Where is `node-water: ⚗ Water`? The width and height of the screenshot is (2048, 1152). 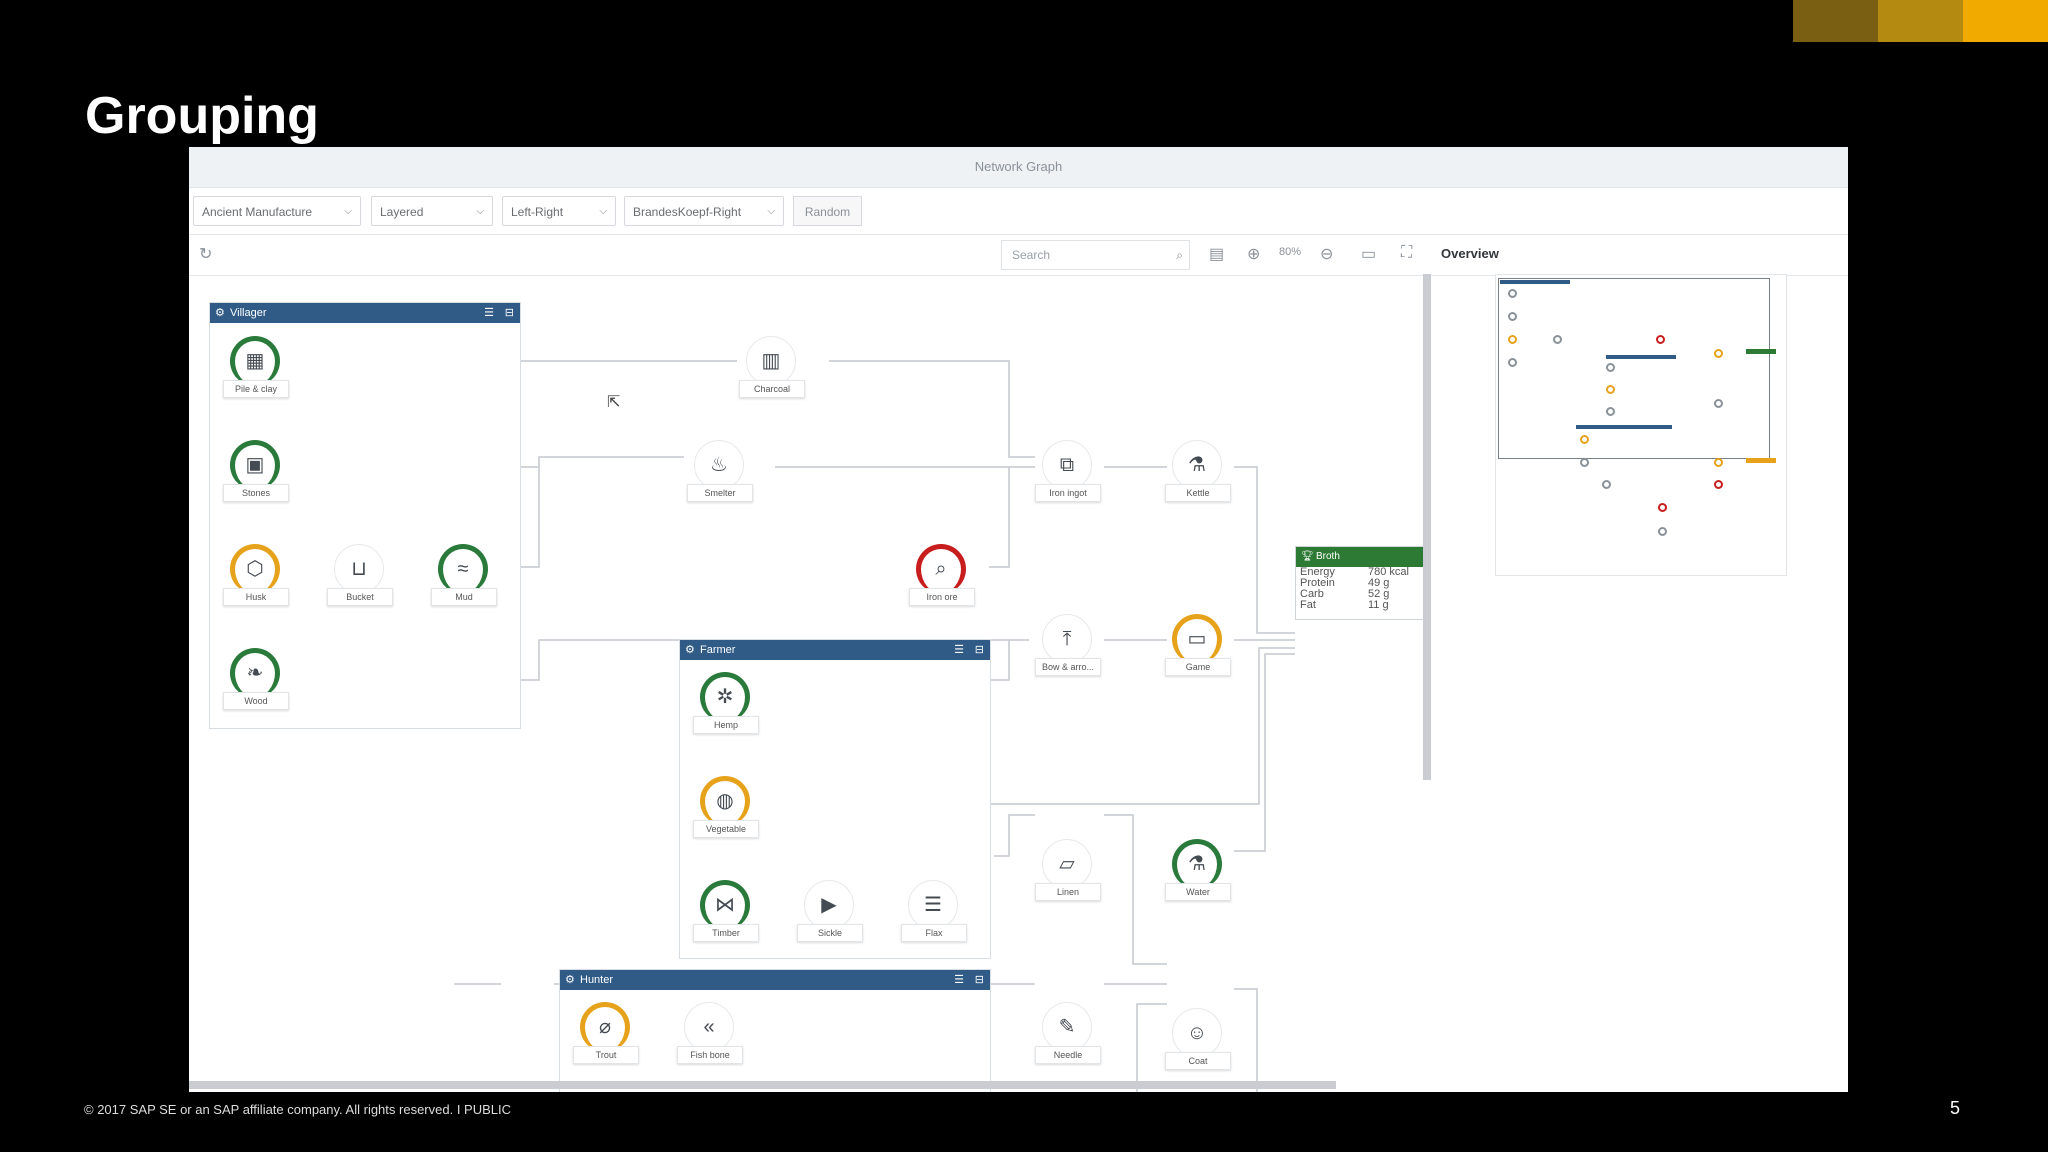 node-water: ⚗ Water is located at coordinates (1199, 875).